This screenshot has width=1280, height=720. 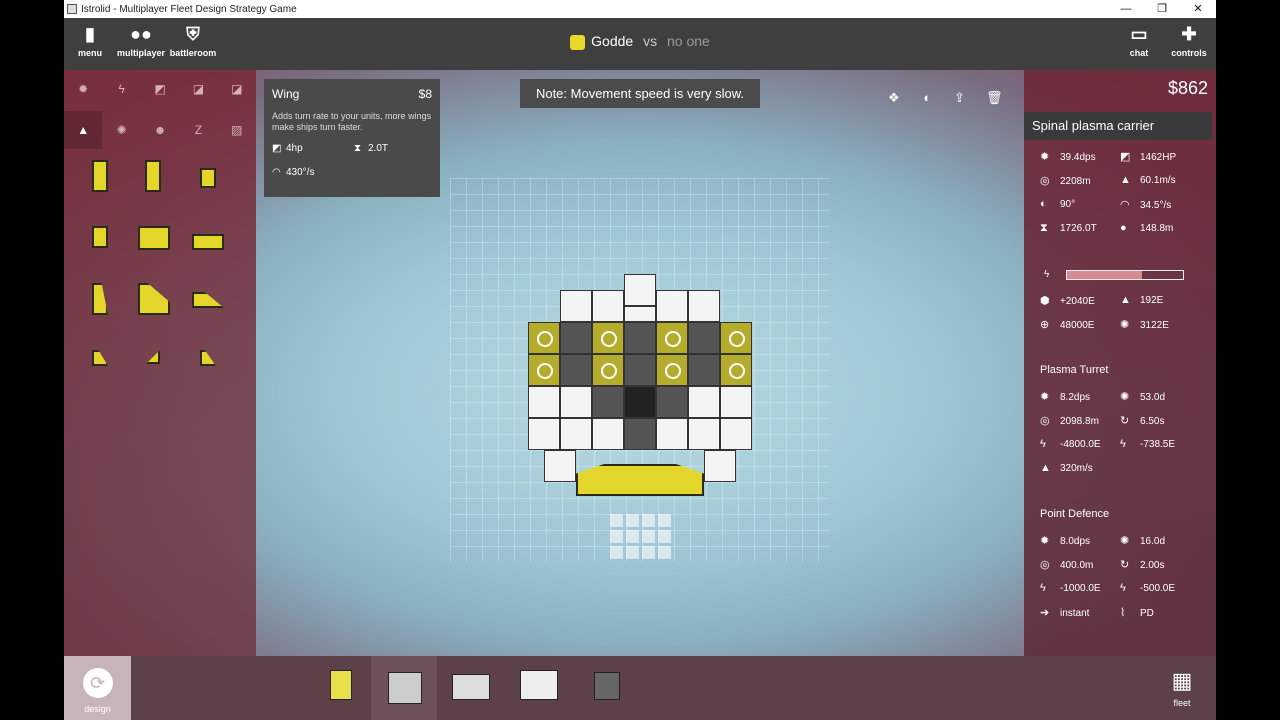 What do you see at coordinates (640, 480) in the screenshot?
I see `engine-block` at bounding box center [640, 480].